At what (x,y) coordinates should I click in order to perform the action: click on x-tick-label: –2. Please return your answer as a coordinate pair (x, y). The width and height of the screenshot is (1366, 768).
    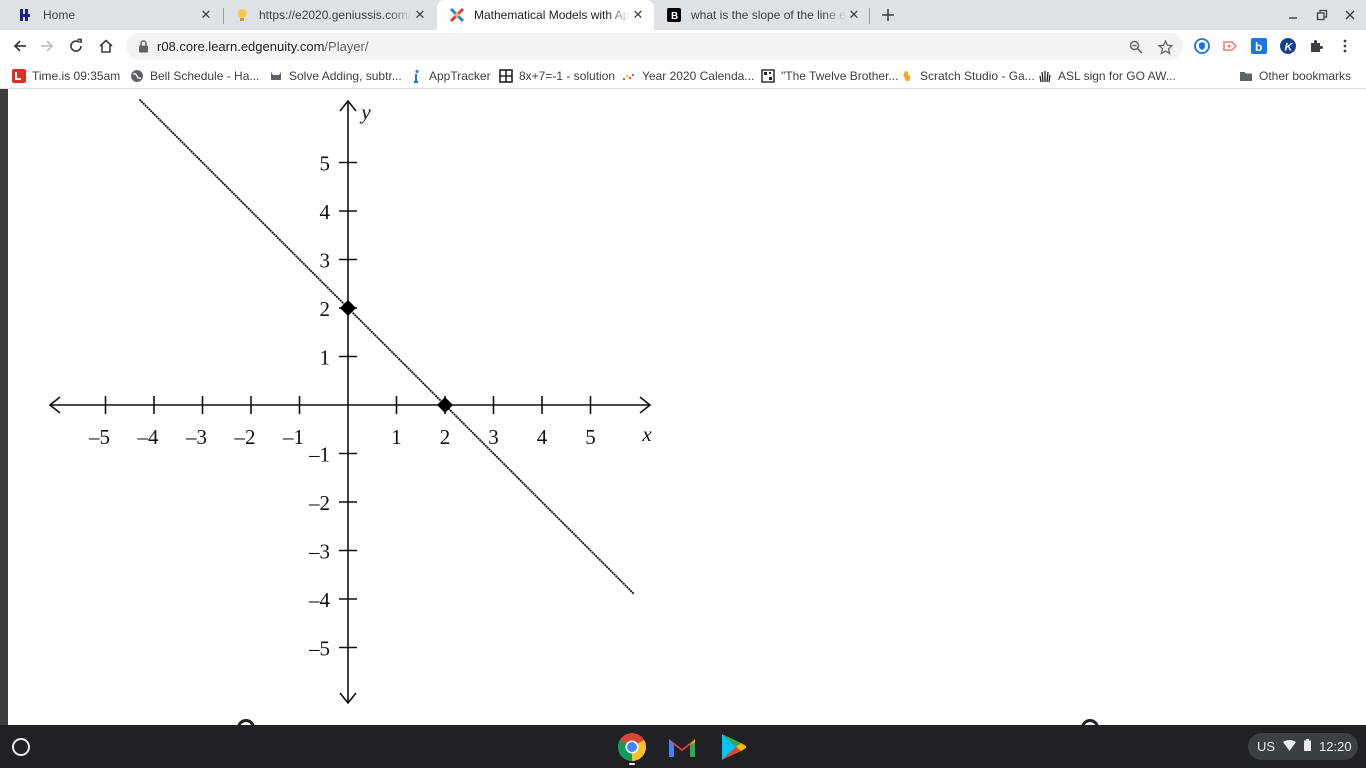
    Looking at the image, I should click on (245, 437).